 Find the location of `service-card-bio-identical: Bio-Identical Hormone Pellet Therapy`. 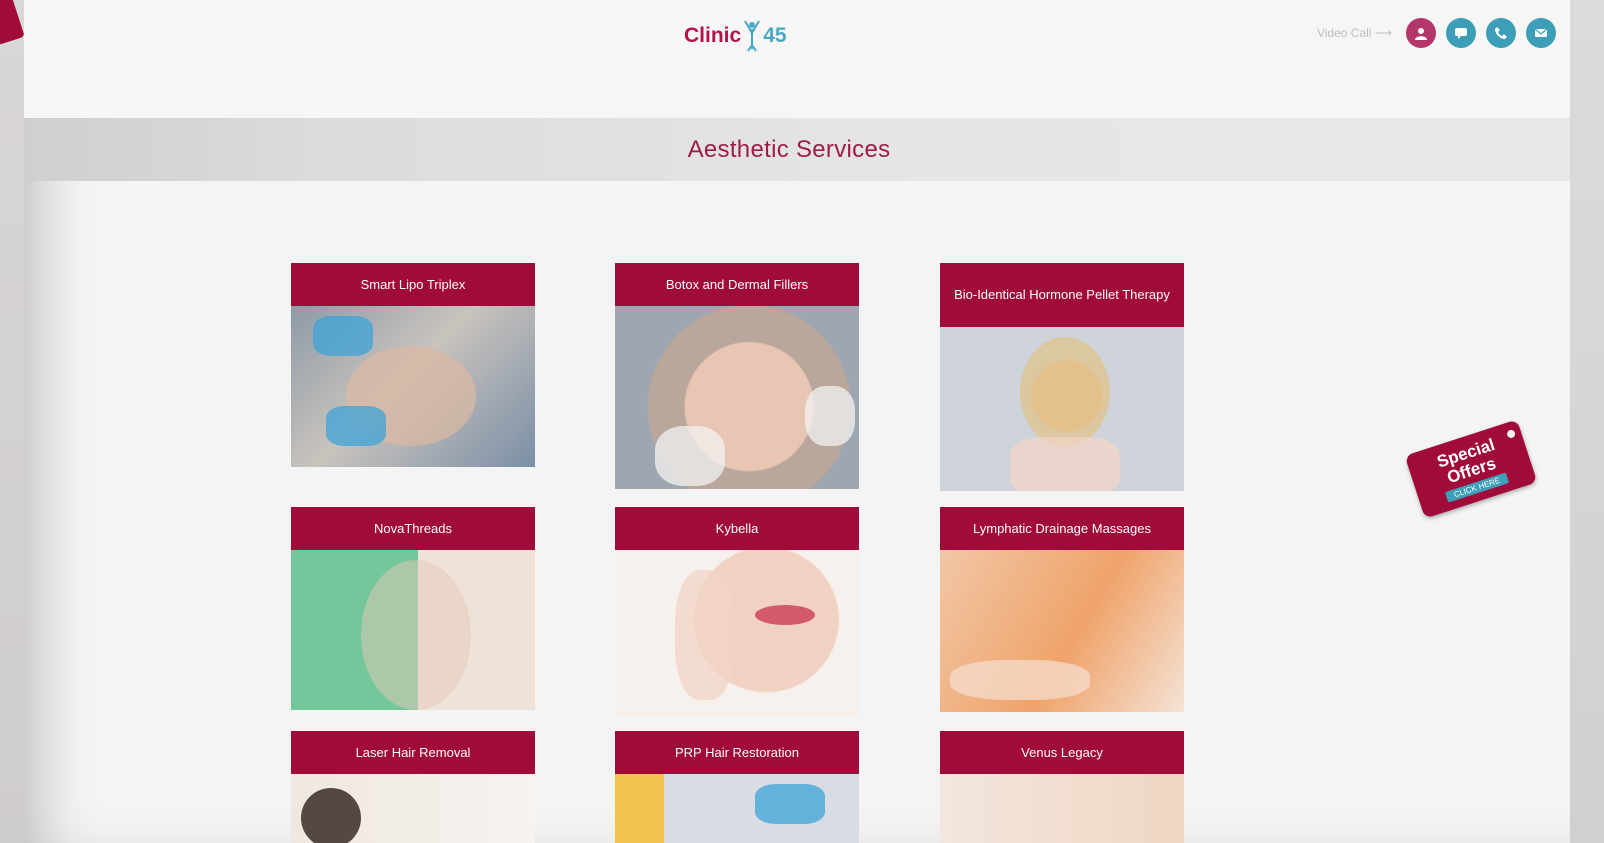

service-card-bio-identical: Bio-Identical Hormone Pellet Therapy is located at coordinates (1062, 377).